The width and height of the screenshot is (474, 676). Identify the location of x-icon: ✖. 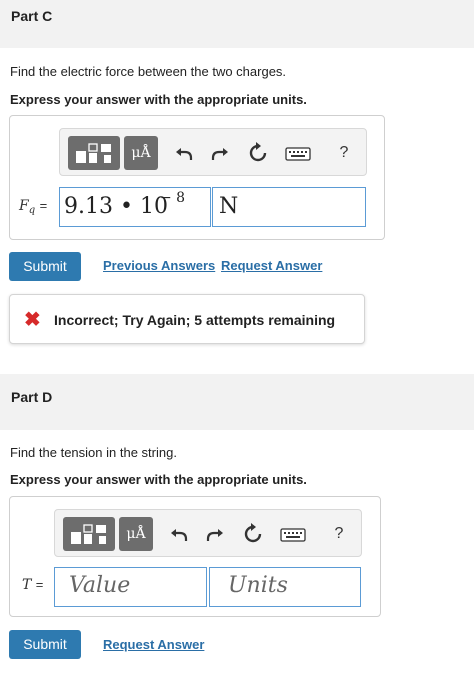
(32, 320).